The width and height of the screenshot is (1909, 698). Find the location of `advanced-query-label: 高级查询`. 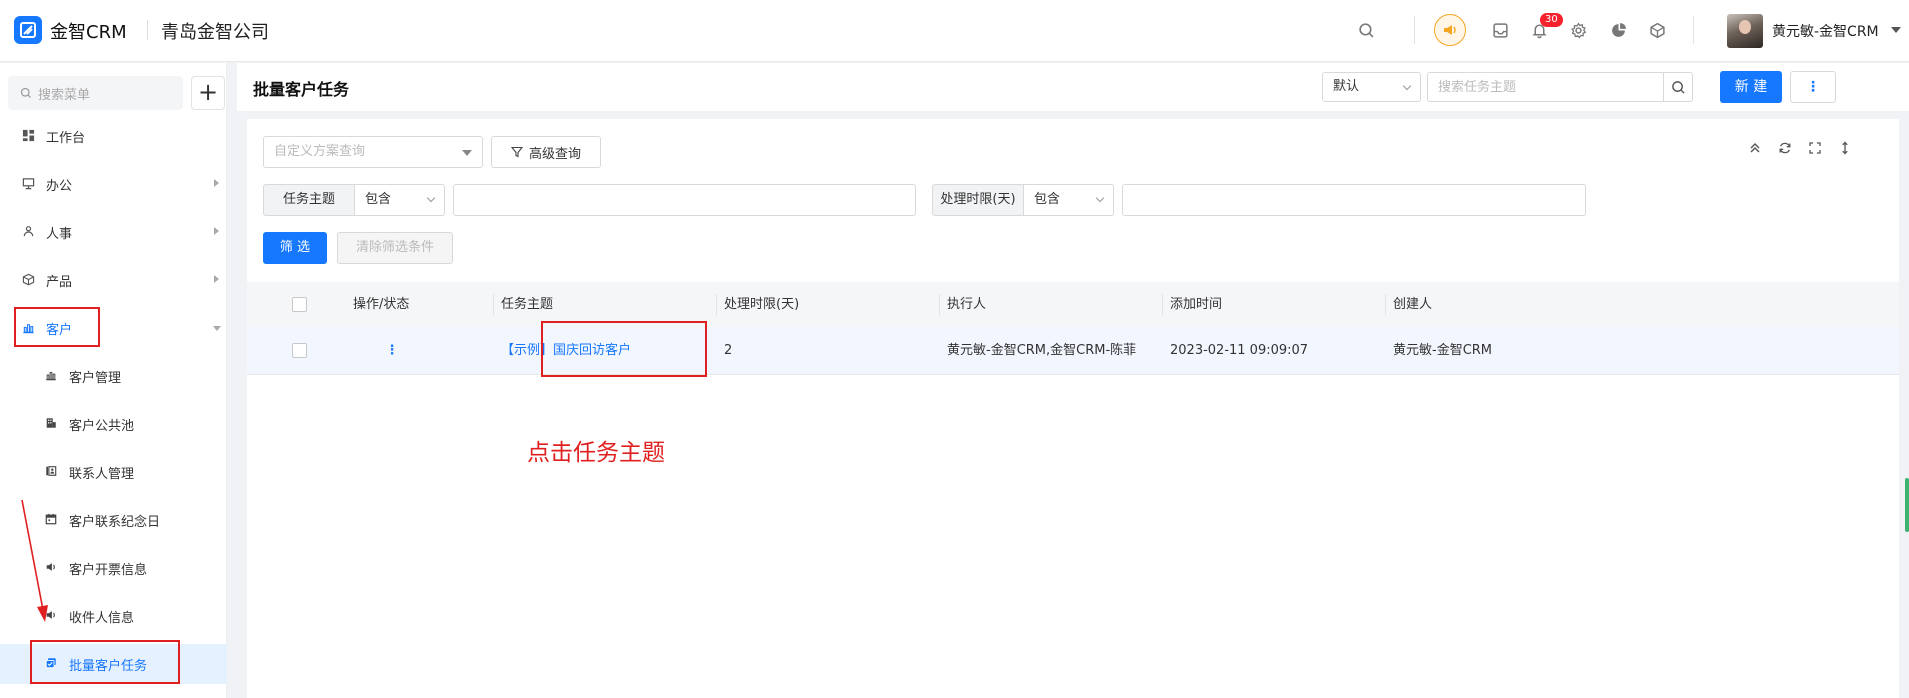

advanced-query-label: 高级查询 is located at coordinates (554, 154).